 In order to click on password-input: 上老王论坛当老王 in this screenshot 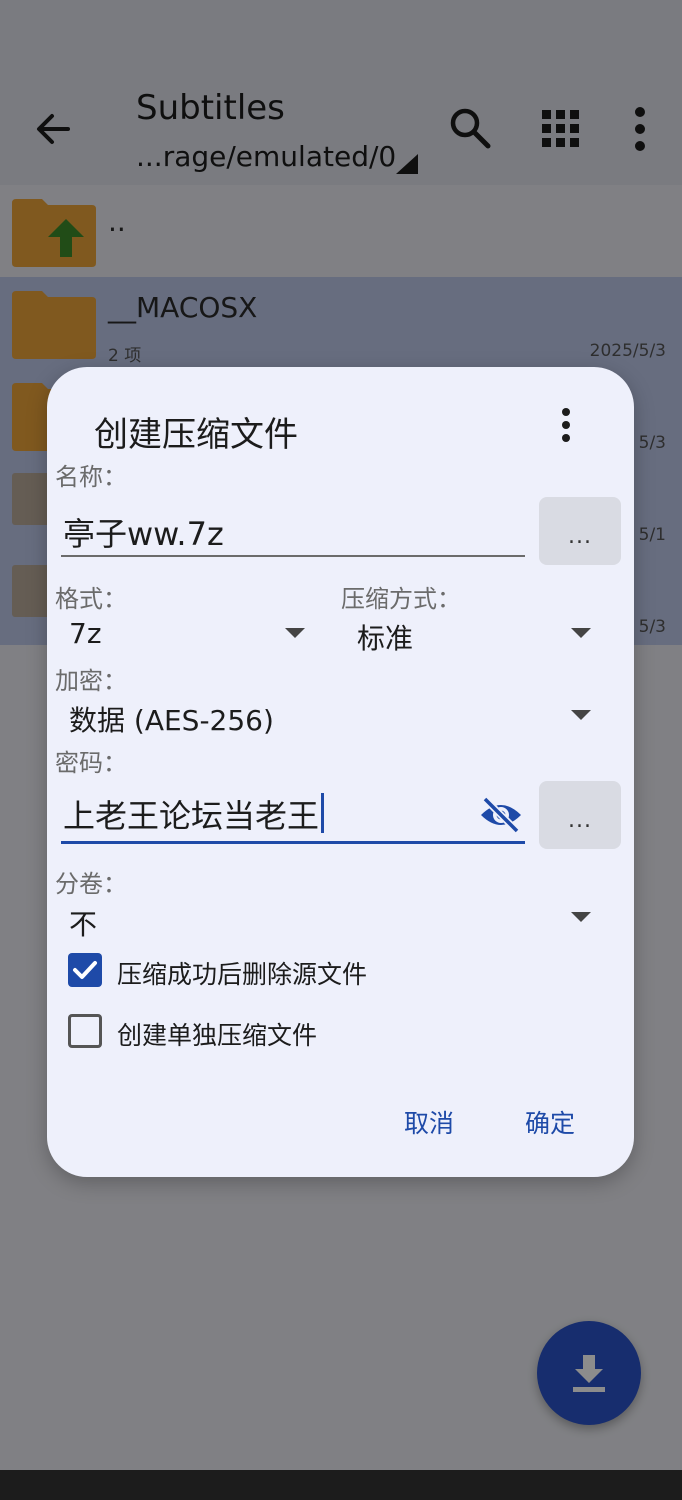, I will do `click(194, 814)`.